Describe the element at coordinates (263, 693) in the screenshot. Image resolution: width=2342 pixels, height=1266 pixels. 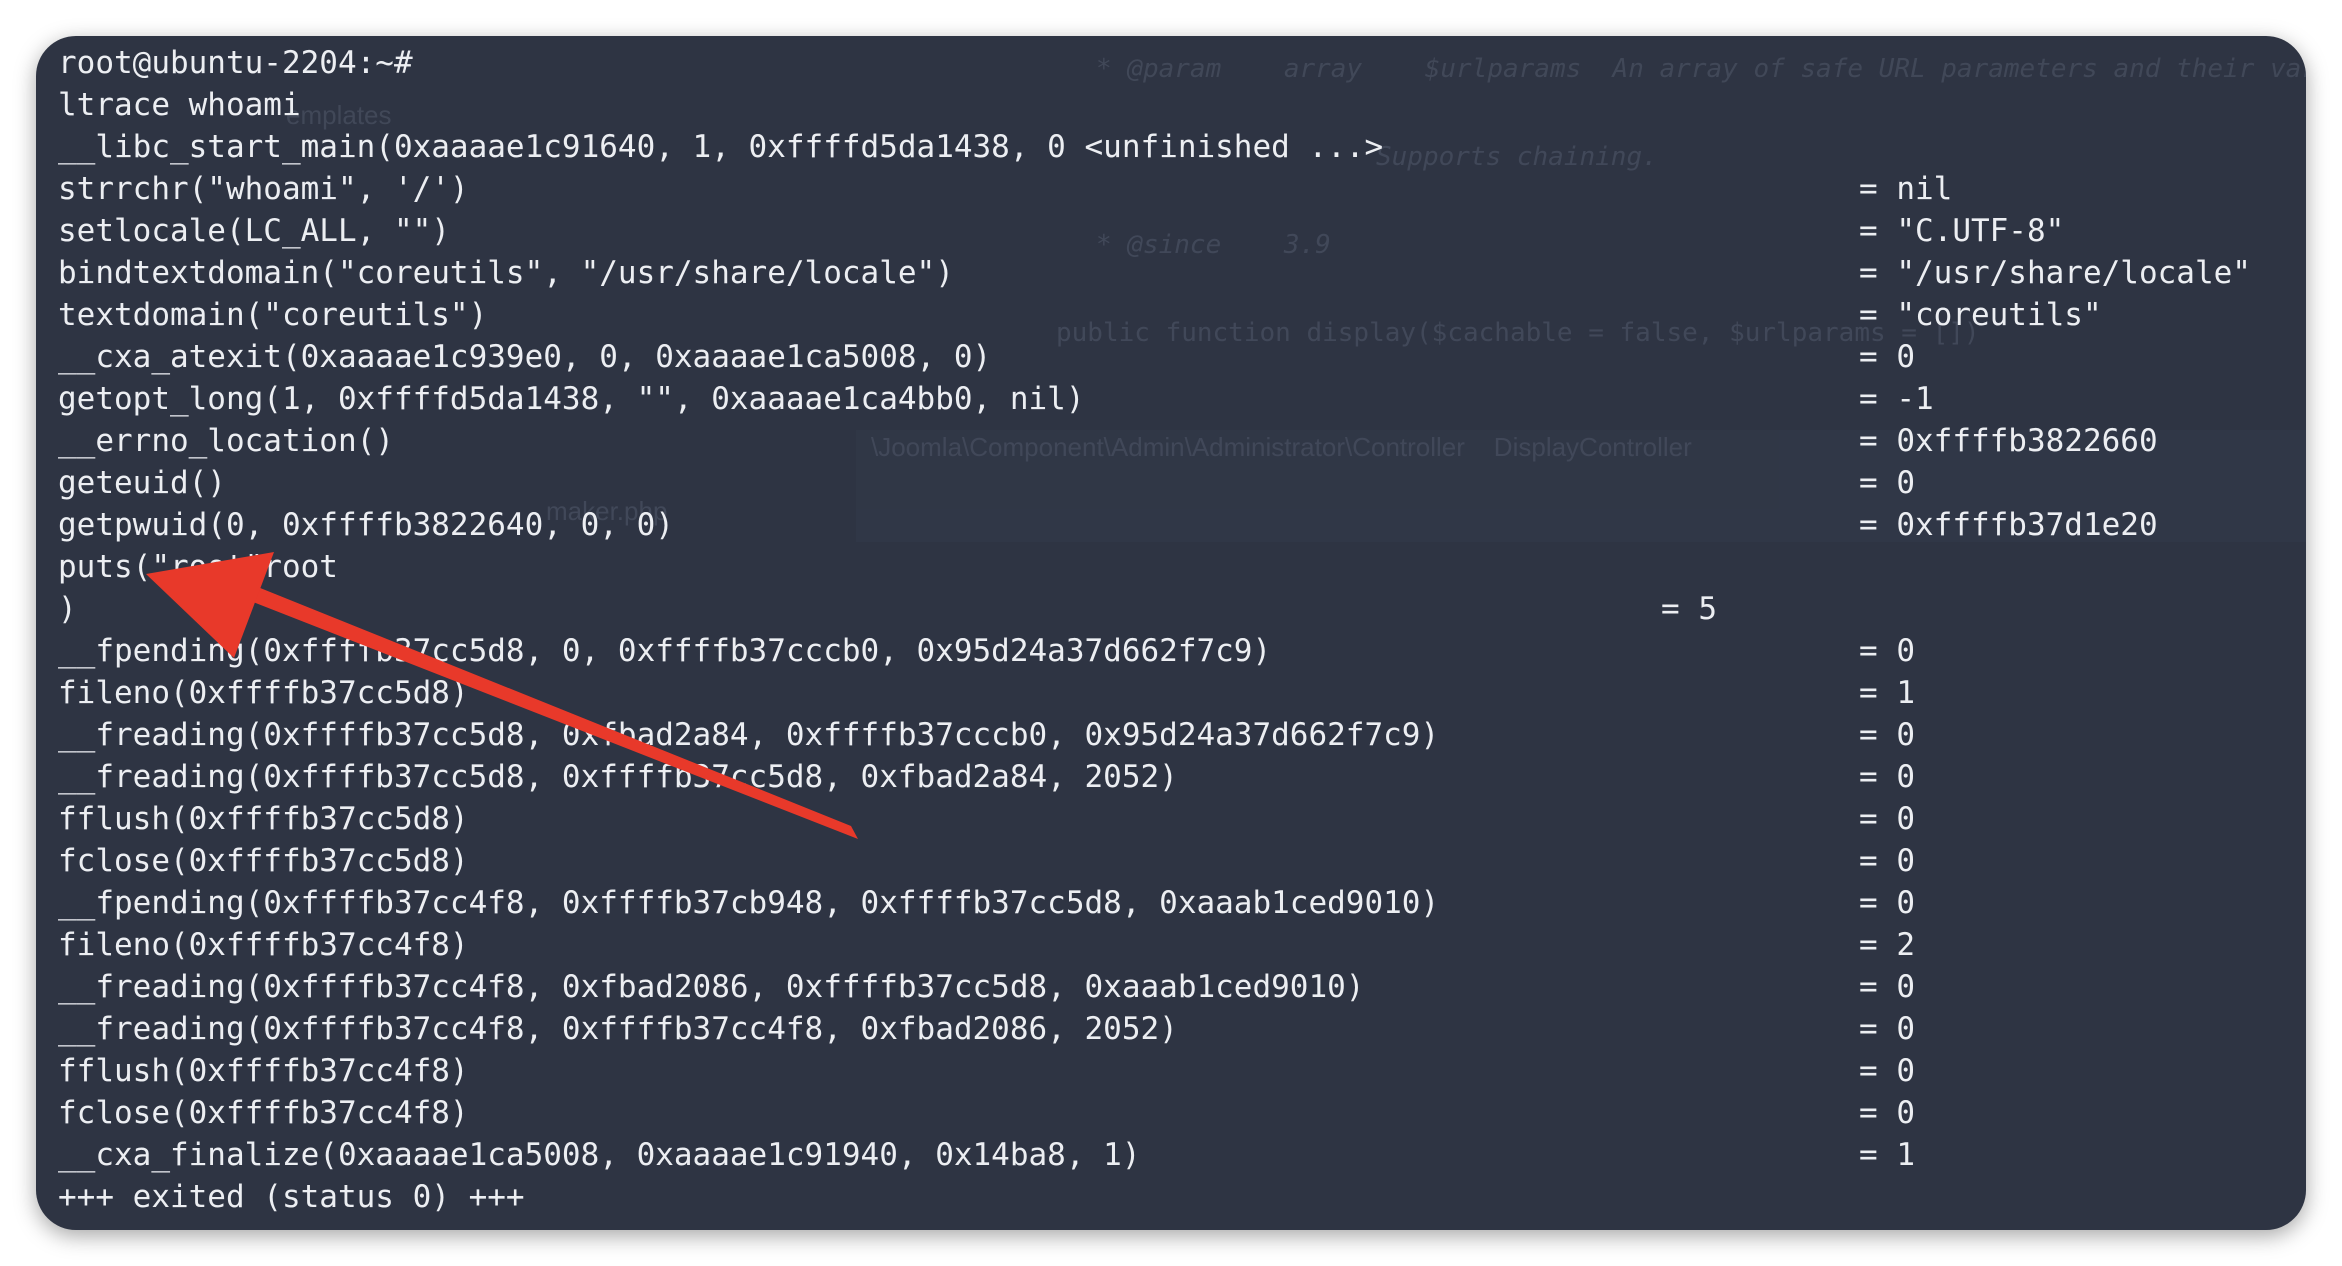
I see `trace-call: fileno(0xffffb37cc5d8)` at that location.